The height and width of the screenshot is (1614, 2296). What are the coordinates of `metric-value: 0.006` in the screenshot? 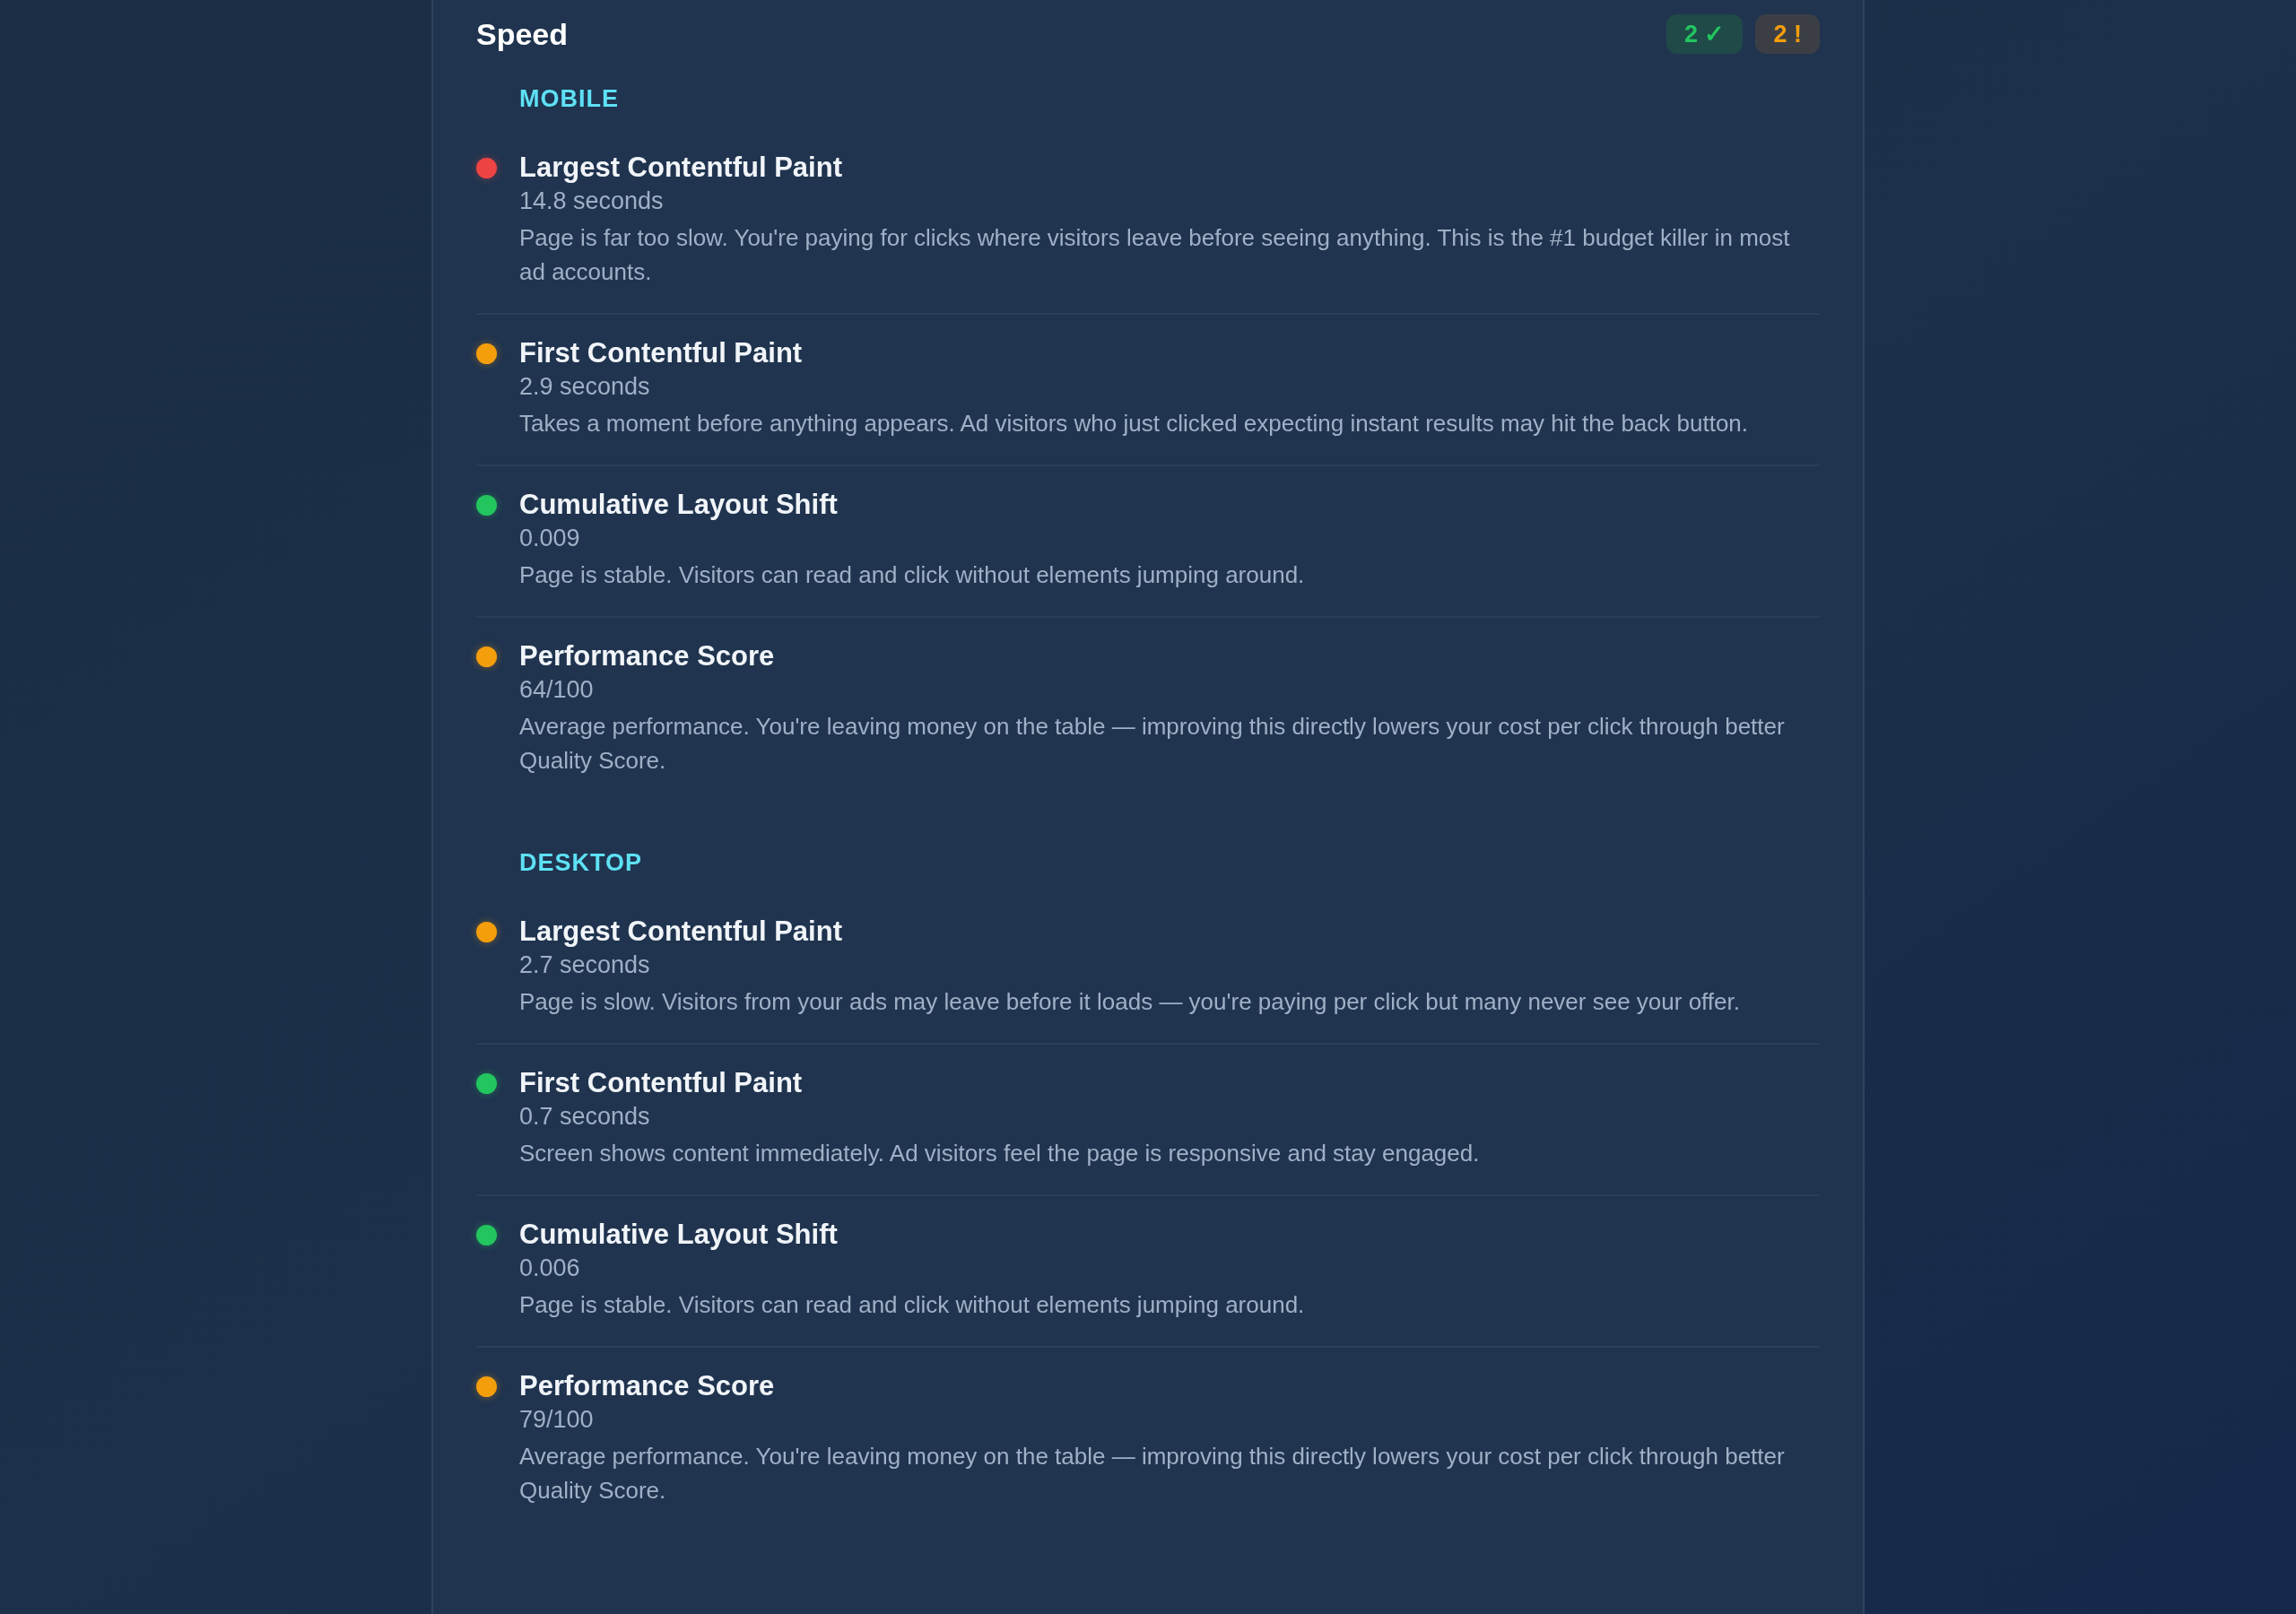 It's located at (550, 1268).